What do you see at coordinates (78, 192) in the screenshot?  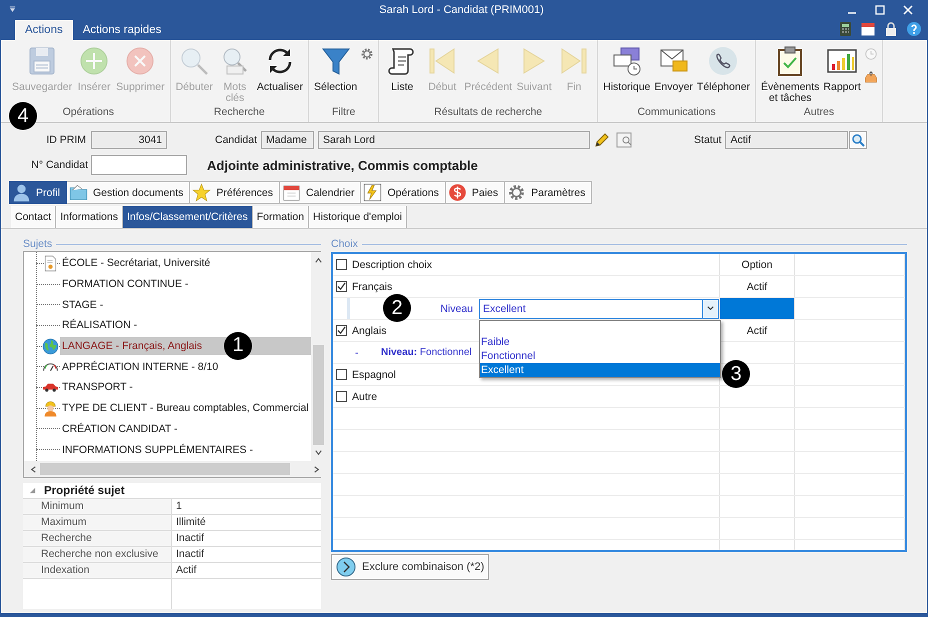 I see `folder-icon` at bounding box center [78, 192].